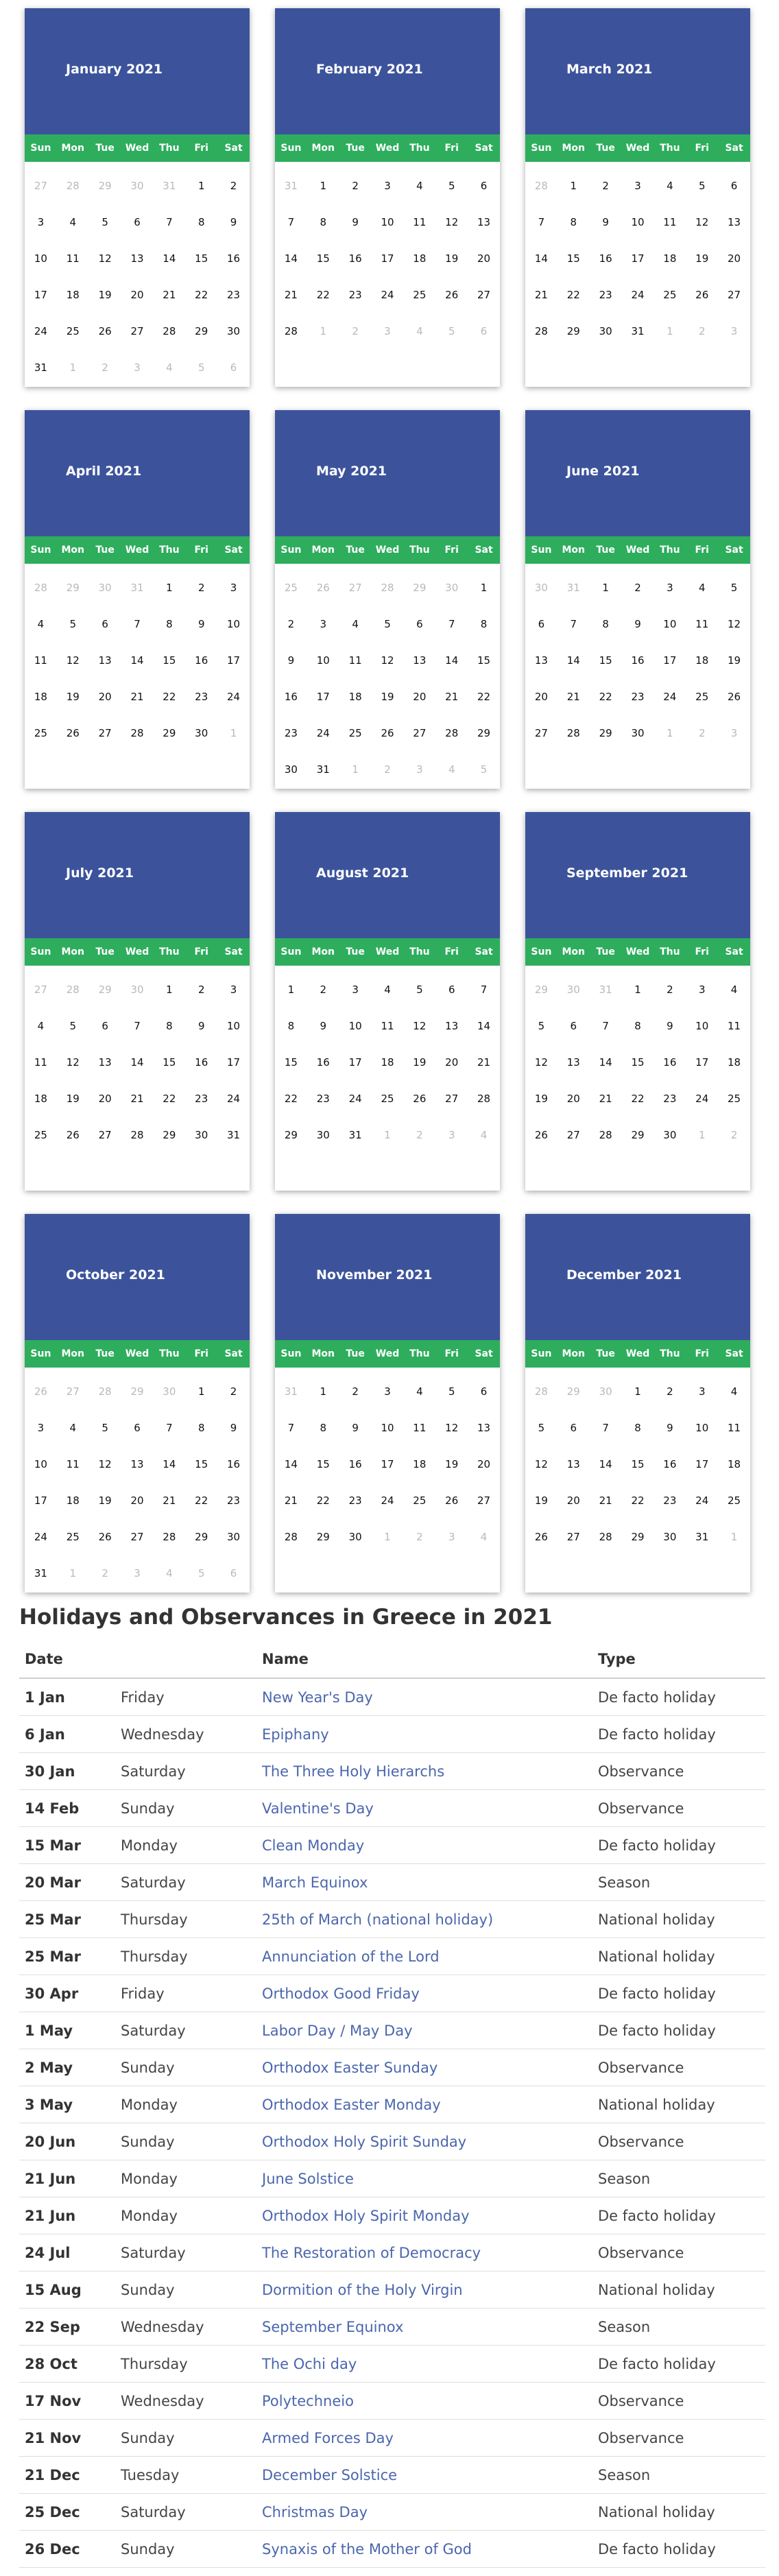  Describe the element at coordinates (388, 1025) in the screenshot. I see `day-cell: 11` at that location.